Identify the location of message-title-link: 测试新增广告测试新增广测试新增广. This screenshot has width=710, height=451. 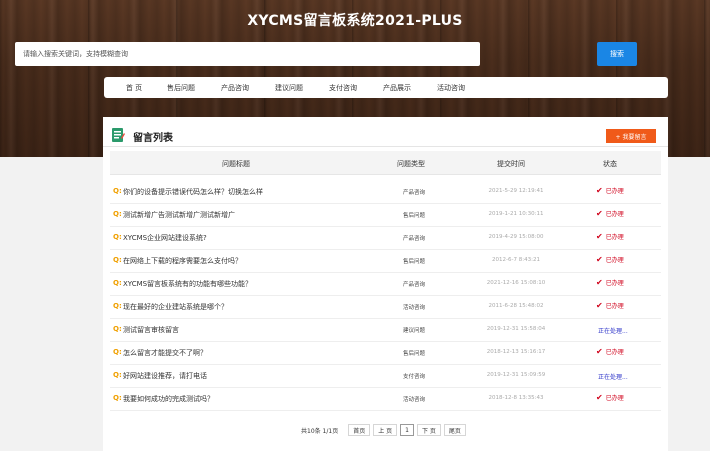
(248, 215).